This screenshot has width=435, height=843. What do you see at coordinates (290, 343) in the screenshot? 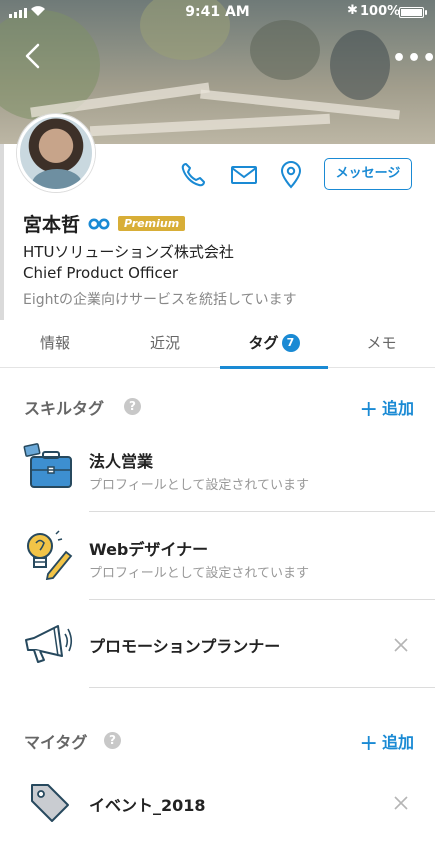
I see `tab-tags-count: 7` at bounding box center [290, 343].